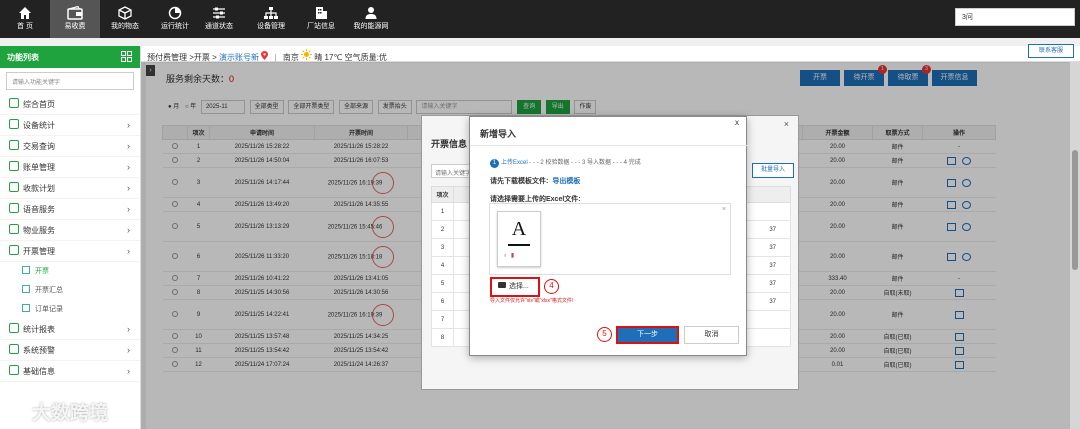 The image size is (1080, 429). What do you see at coordinates (70, 350) in the screenshot?
I see `sidebar-item-alerts: 系统预警 ›` at bounding box center [70, 350].